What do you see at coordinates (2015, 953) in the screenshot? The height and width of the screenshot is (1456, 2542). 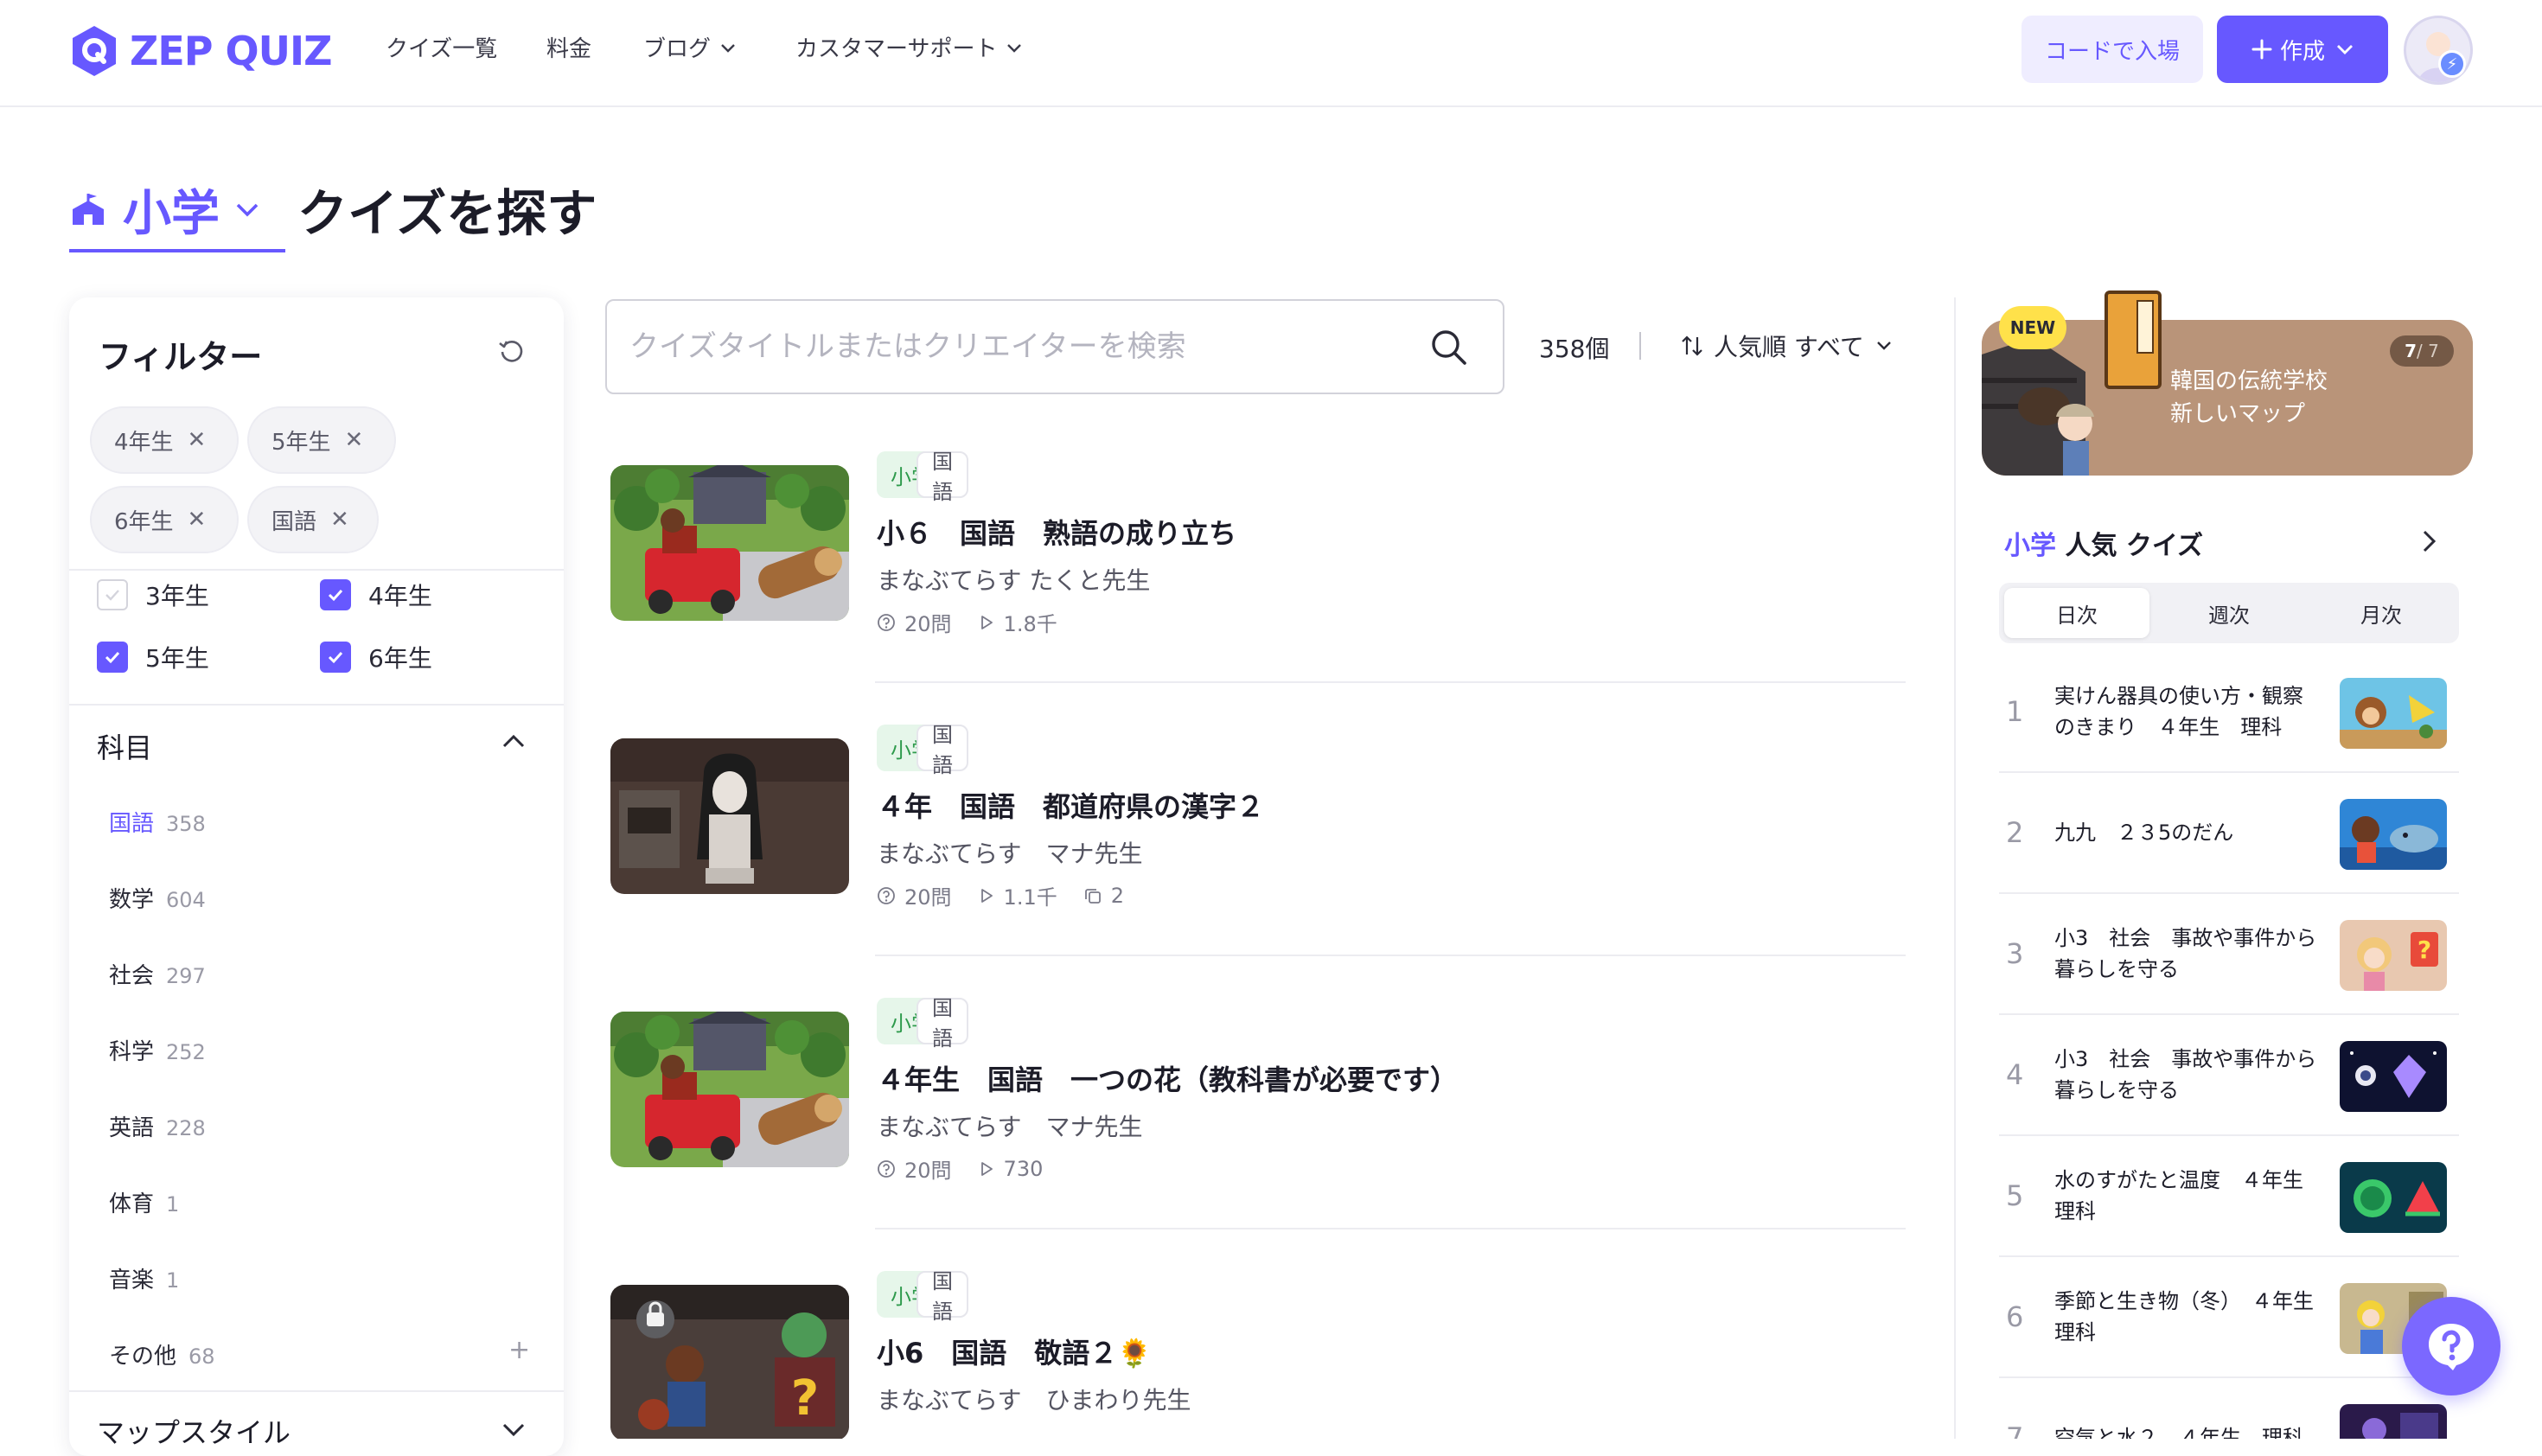 I see `rank-number: 3` at bounding box center [2015, 953].